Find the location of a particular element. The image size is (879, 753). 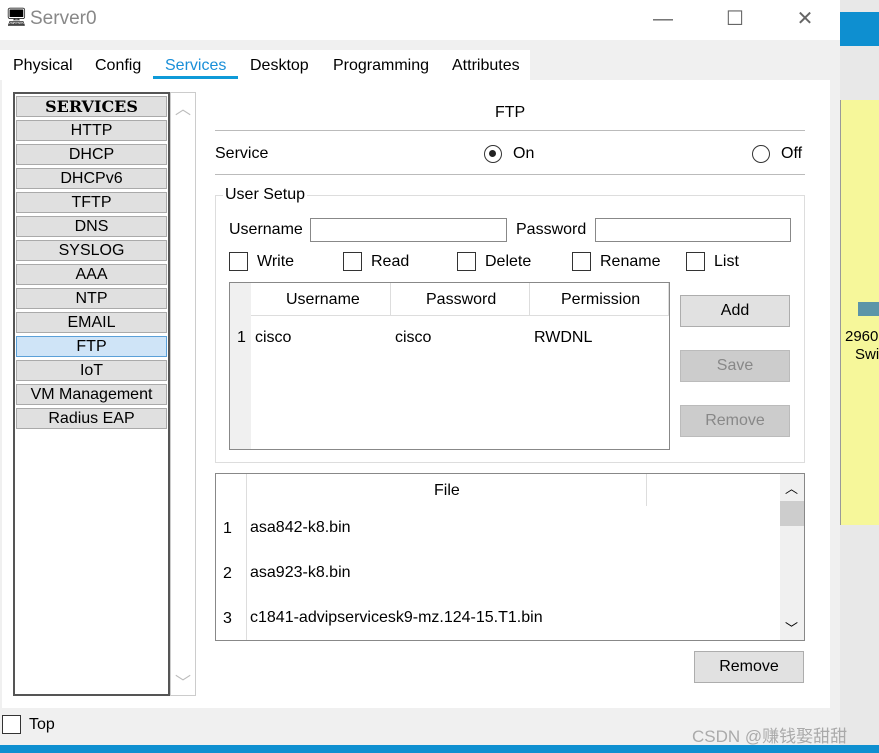

top-label: Top is located at coordinates (42, 724).